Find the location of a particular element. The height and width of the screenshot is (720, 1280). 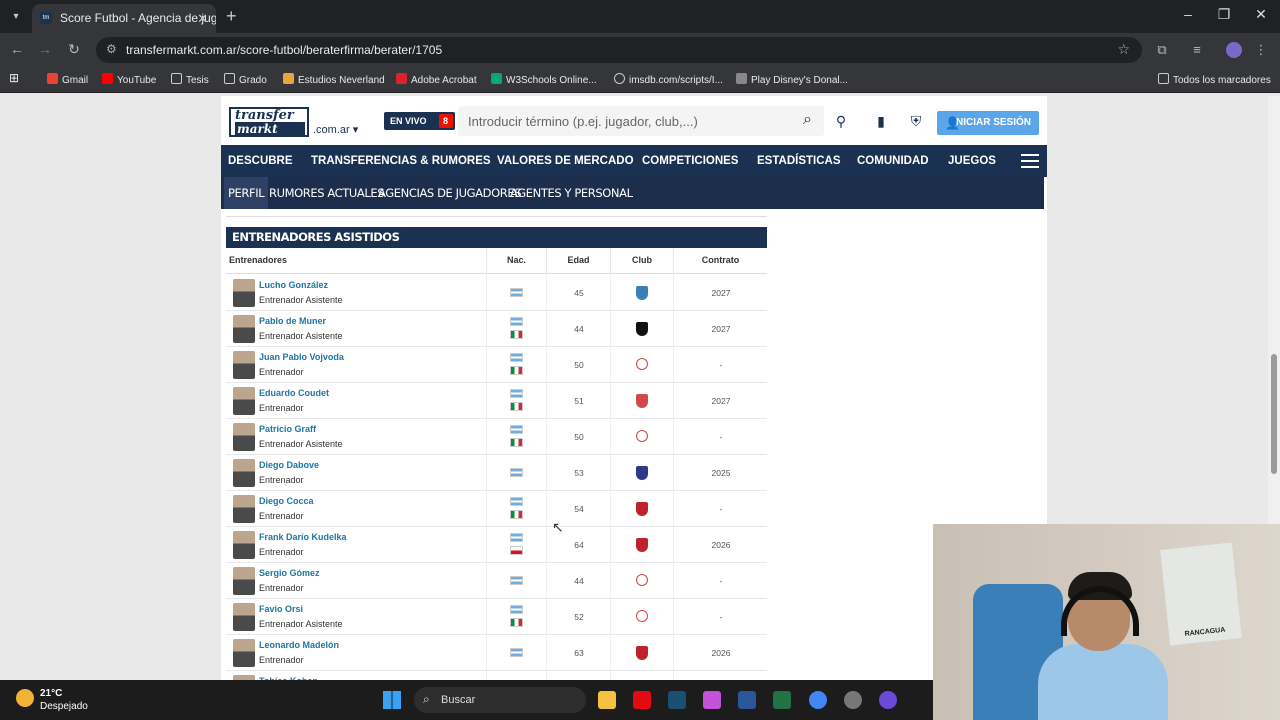

coach-name-link: Favio Orsi is located at coordinates (281, 609).